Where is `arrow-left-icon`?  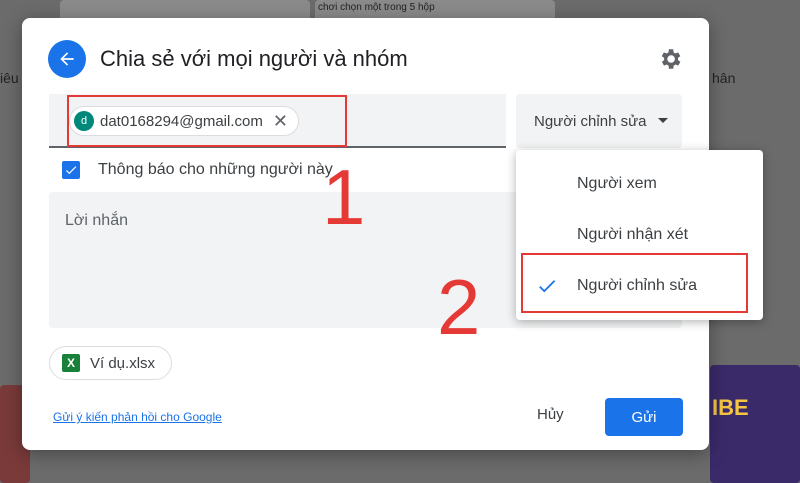 arrow-left-icon is located at coordinates (67, 59).